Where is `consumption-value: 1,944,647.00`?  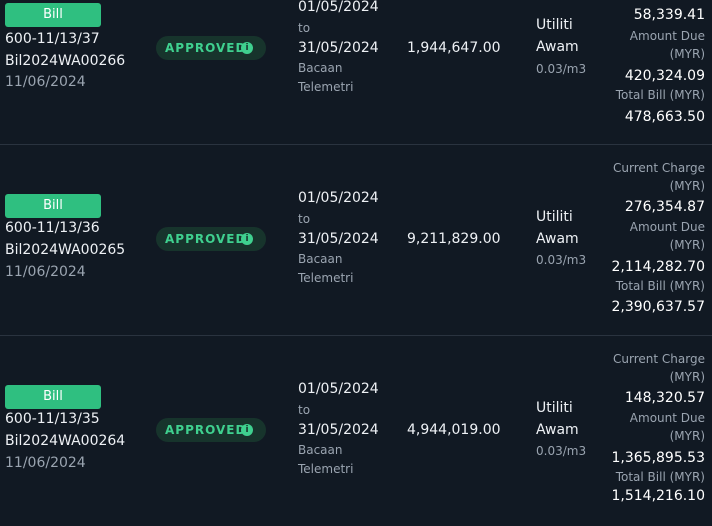 consumption-value: 1,944,647.00 is located at coordinates (454, 48).